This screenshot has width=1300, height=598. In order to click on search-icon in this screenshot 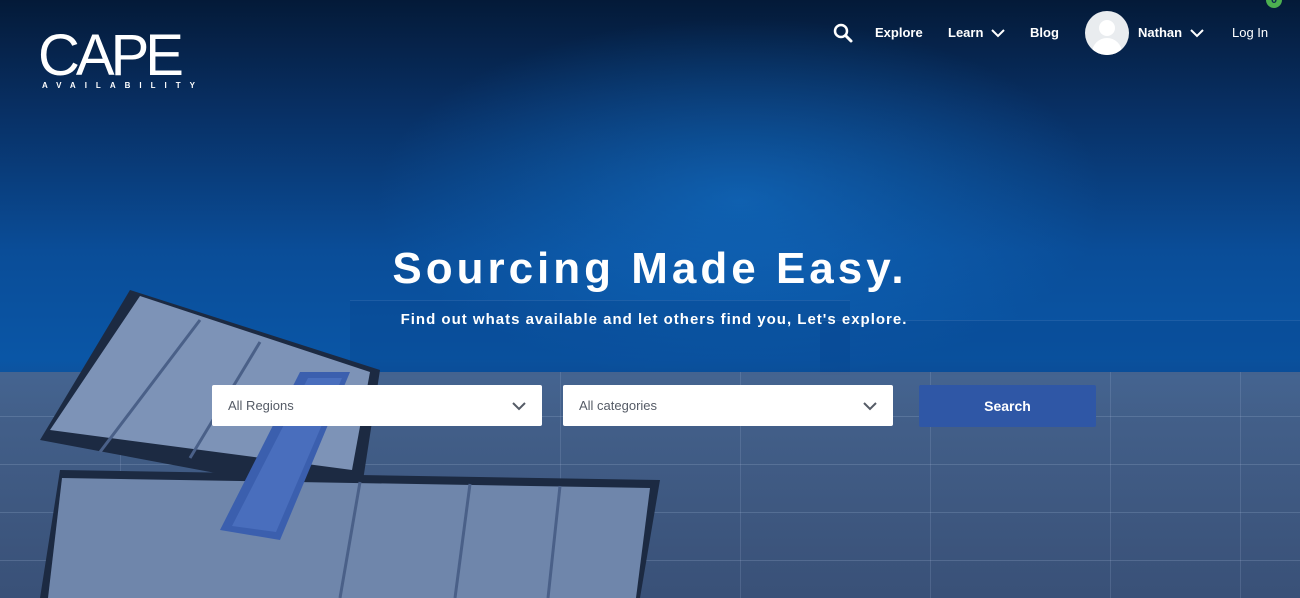, I will do `click(843, 33)`.